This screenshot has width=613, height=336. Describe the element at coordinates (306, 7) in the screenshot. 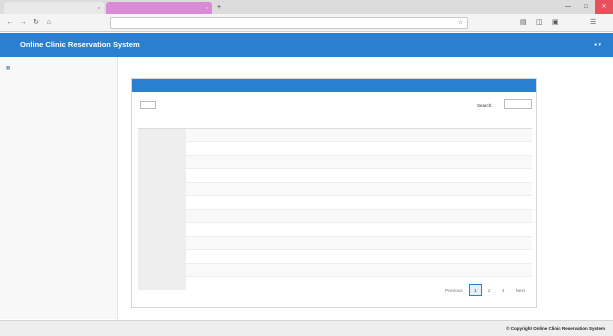

I see `browser-tabstrip: × × + — □ ✕` at that location.